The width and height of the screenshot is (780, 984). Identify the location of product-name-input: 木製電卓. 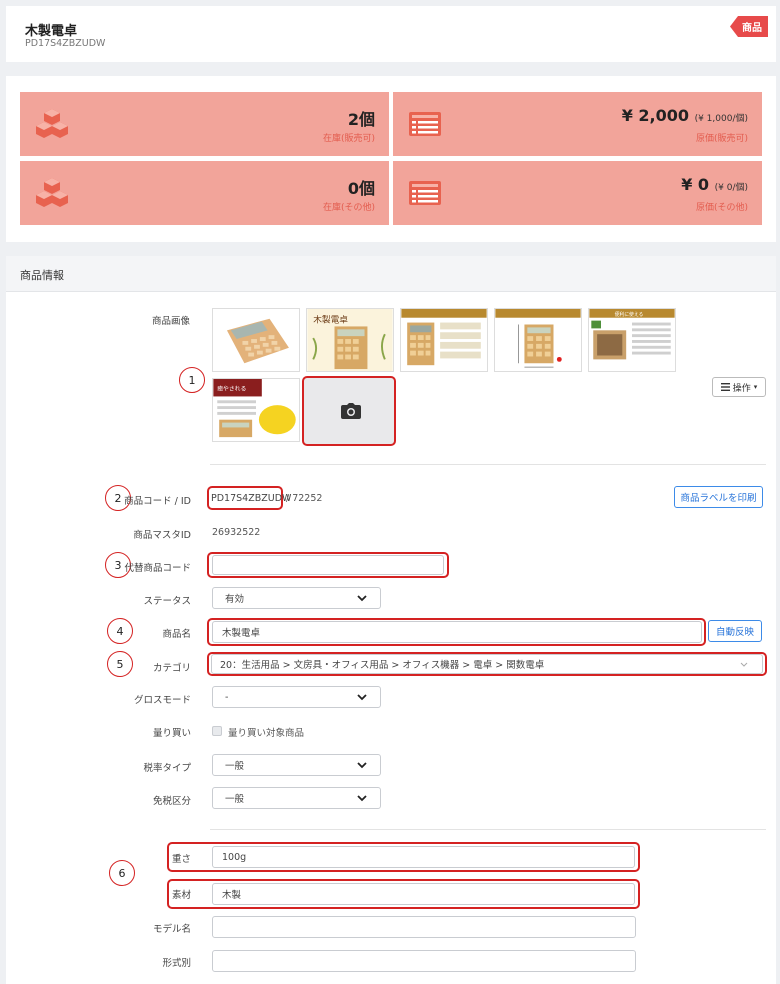
(457, 632).